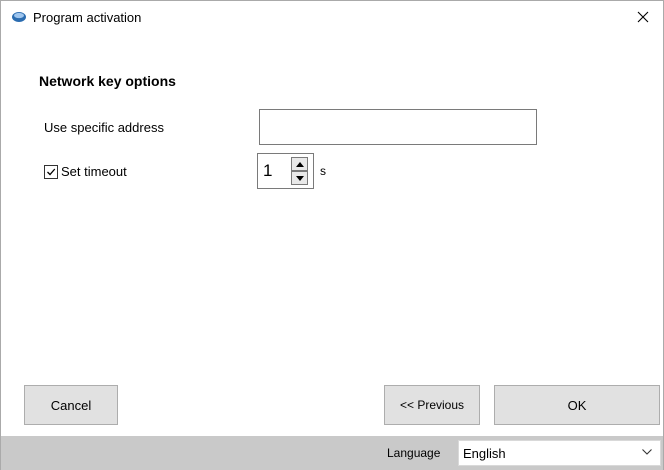 Image resolution: width=664 pixels, height=470 pixels. I want to click on language-label: Language, so click(414, 453).